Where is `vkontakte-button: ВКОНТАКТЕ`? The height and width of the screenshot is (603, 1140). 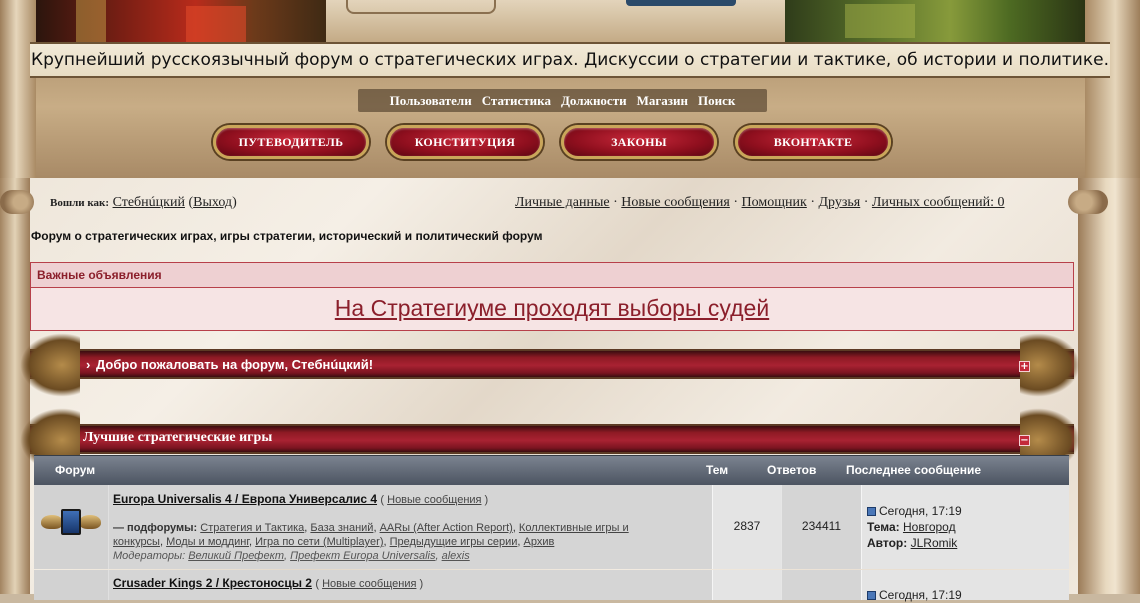 vkontakte-button: ВКОНТАКТЕ is located at coordinates (813, 142).